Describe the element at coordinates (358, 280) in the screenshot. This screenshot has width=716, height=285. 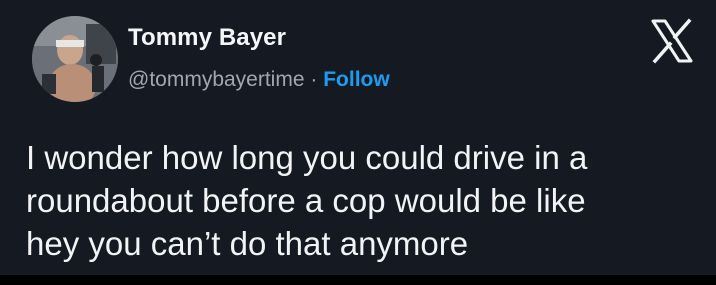
I see `bottom-border` at that location.